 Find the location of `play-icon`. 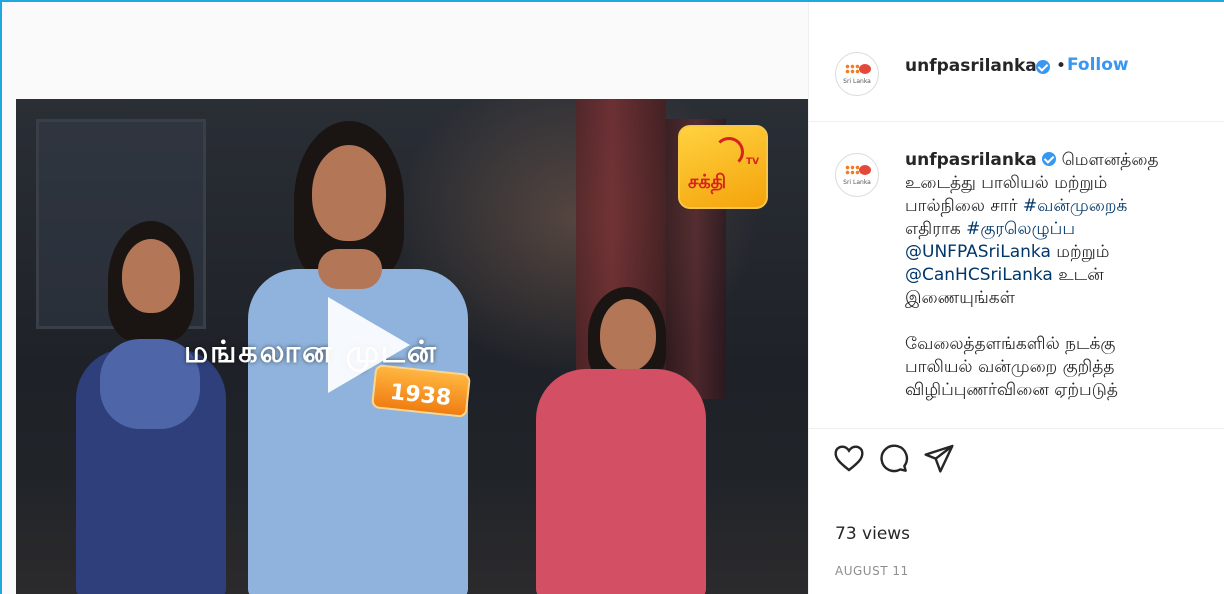

play-icon is located at coordinates (369, 345).